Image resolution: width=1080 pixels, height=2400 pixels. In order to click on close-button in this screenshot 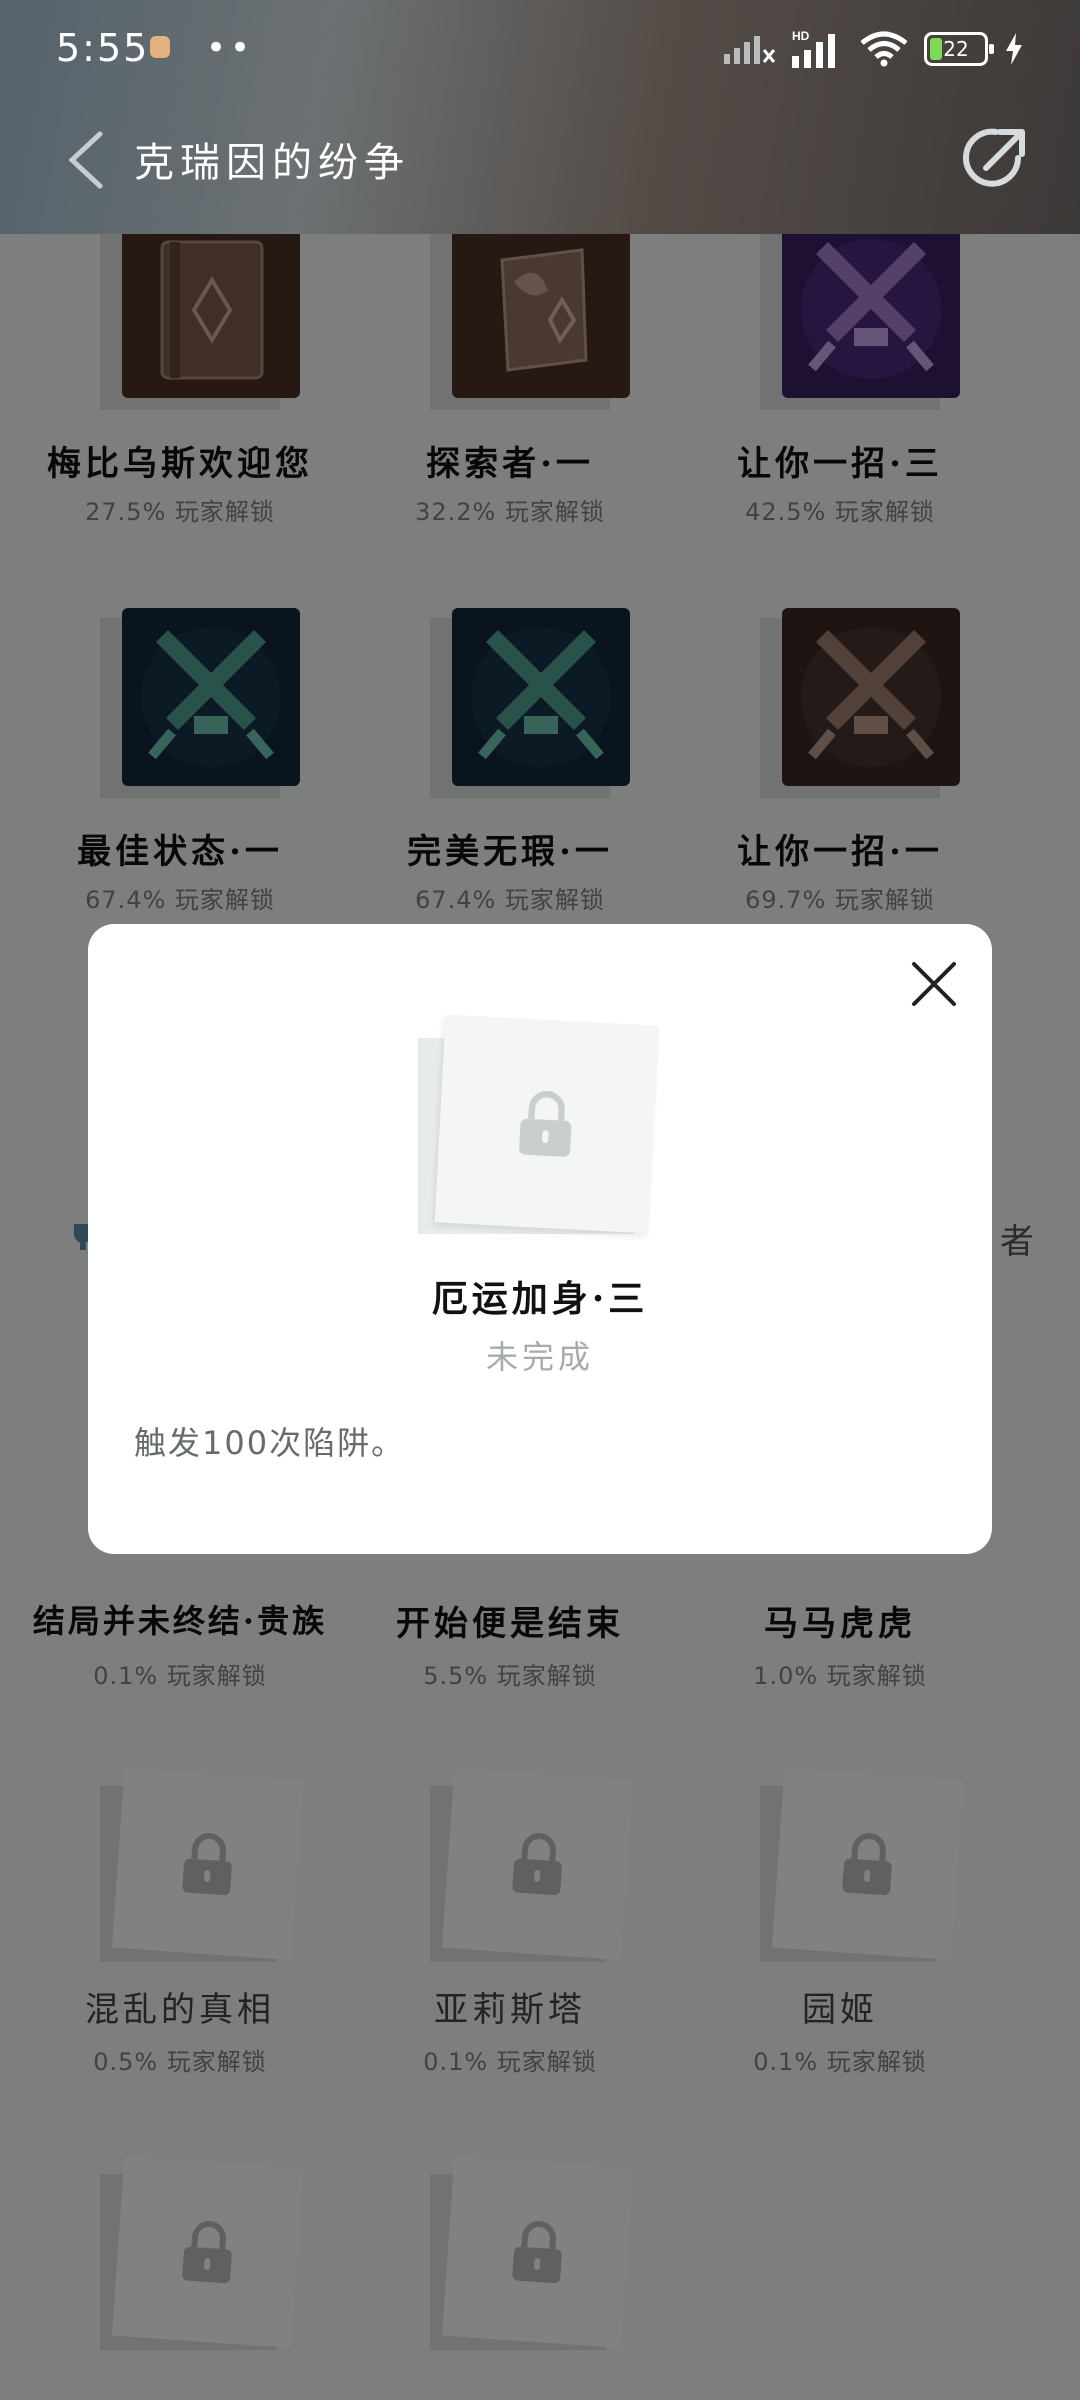, I will do `click(934, 984)`.